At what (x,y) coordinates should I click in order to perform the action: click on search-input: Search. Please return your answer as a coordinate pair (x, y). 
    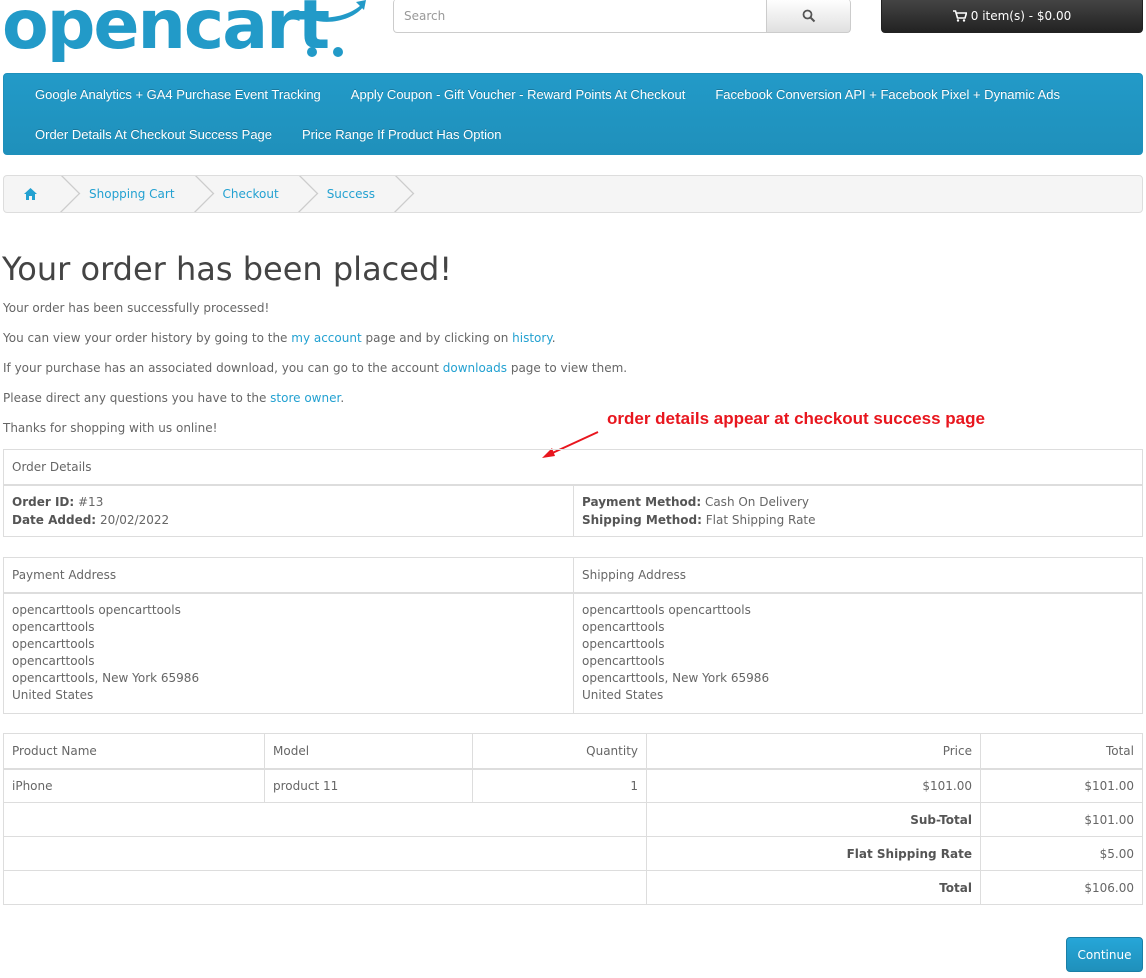
    Looking at the image, I should click on (580, 16).